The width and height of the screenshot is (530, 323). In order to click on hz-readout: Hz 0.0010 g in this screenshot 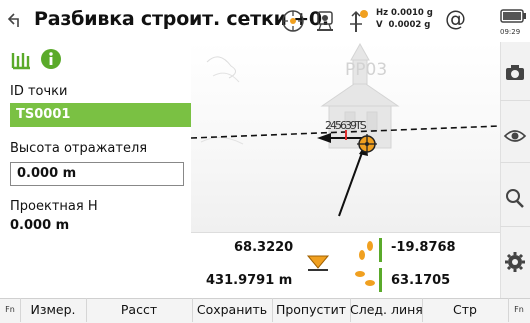, I will do `click(404, 13)`.